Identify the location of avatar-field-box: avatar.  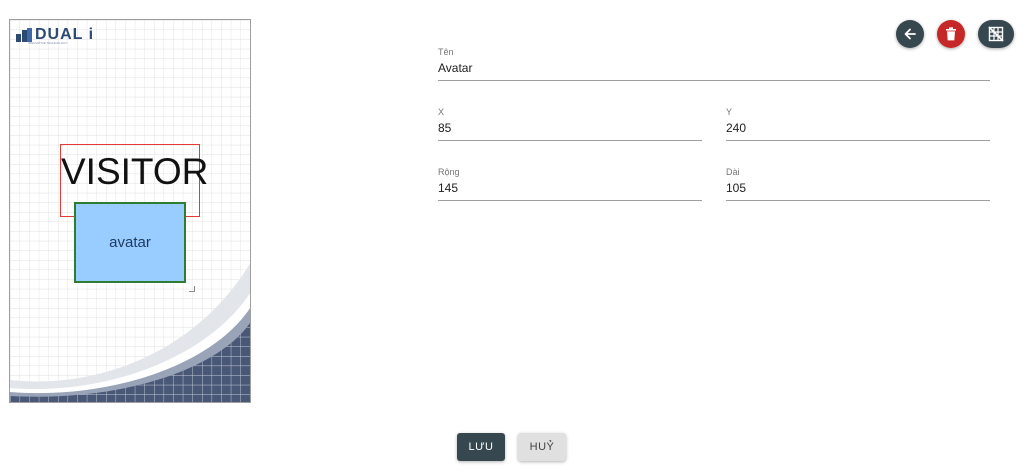
(130, 242).